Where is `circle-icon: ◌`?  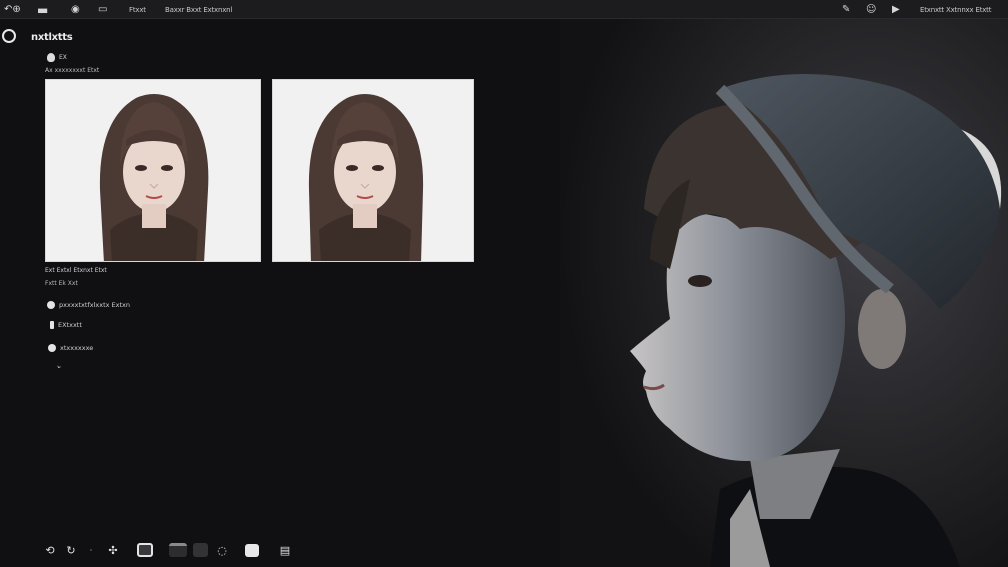
circle-icon: ◌ is located at coordinates (222, 550).